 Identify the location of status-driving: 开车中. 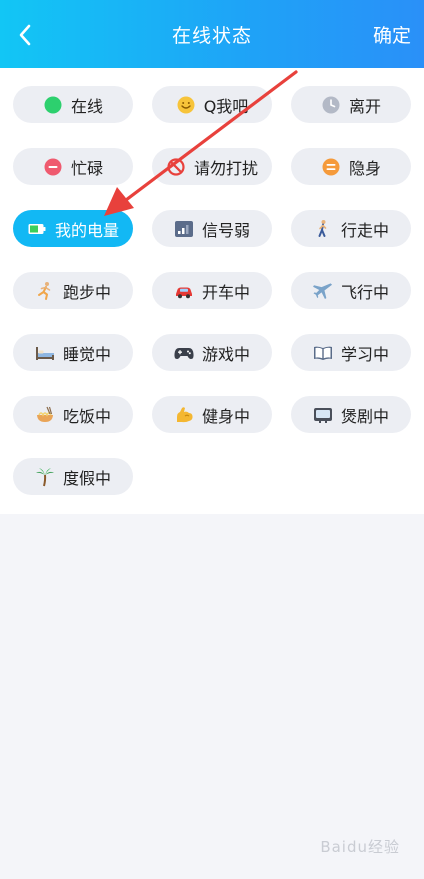
(212, 290).